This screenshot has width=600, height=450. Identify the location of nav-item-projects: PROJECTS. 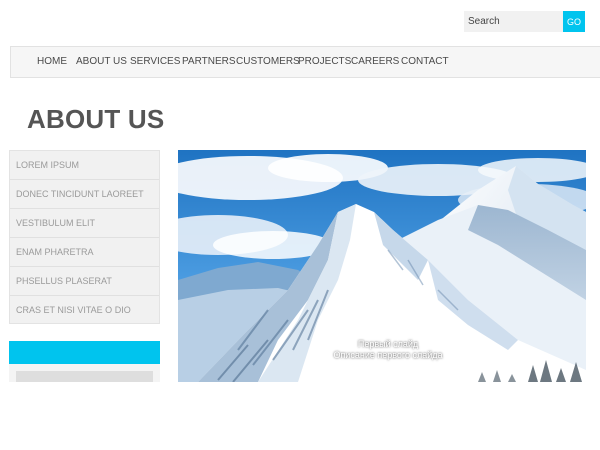
(324, 62).